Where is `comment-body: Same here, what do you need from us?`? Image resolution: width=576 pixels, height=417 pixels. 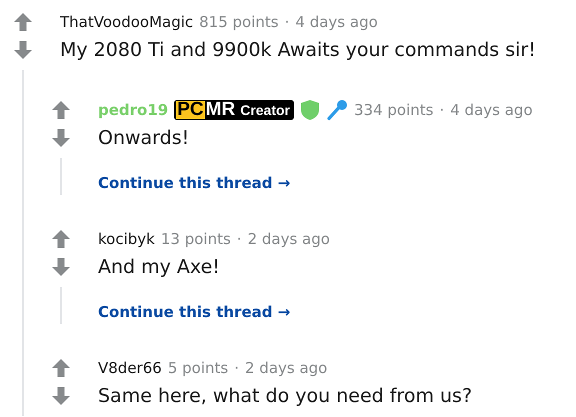
comment-body: Same here, what do you need from us? is located at coordinates (286, 396).